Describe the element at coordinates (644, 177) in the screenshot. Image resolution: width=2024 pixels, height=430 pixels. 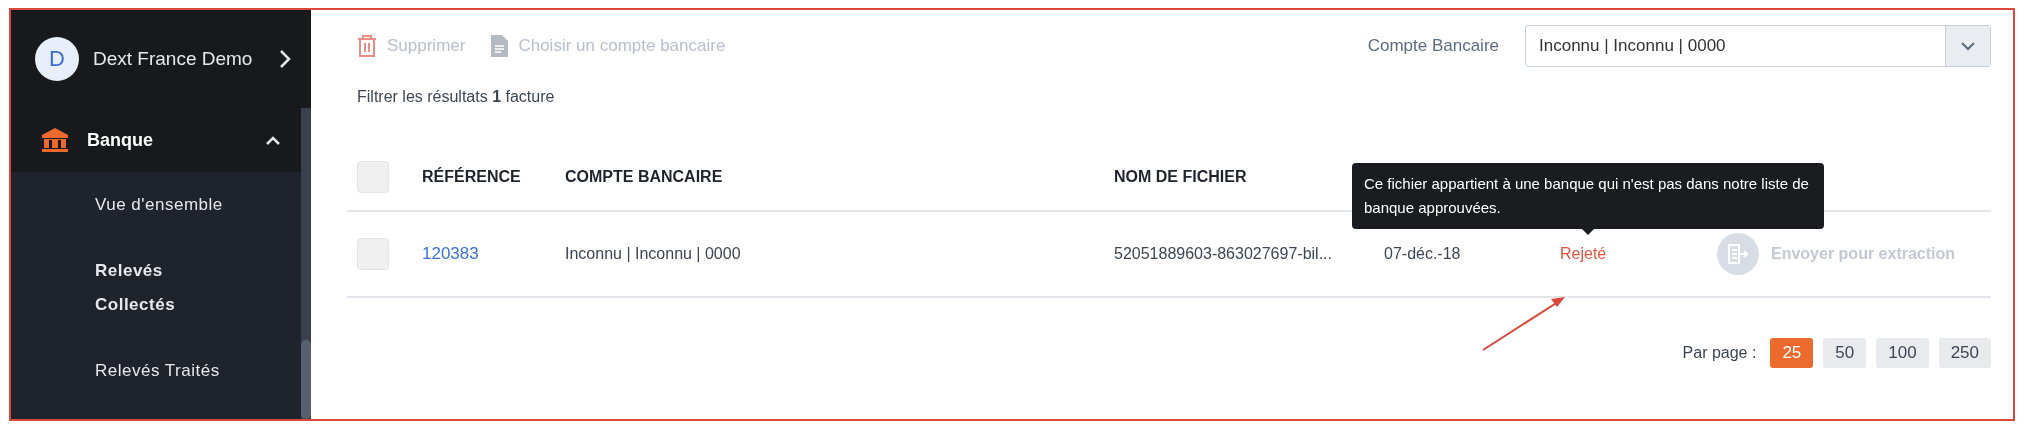
I see `column-header: COMPTE BANCAIRE` at that location.